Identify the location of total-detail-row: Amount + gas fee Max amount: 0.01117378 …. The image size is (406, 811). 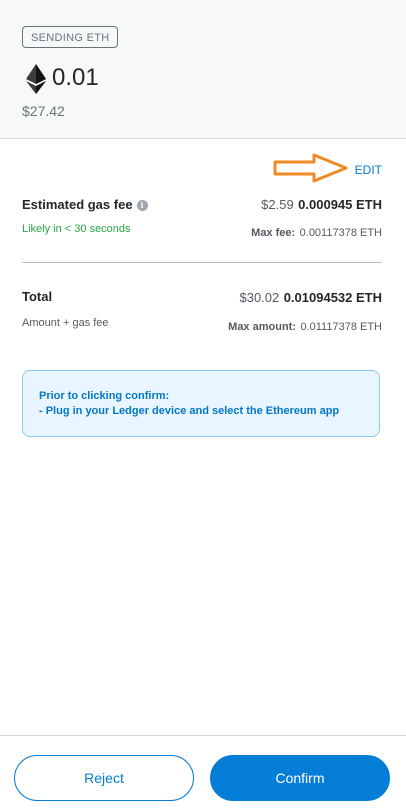
(202, 327).